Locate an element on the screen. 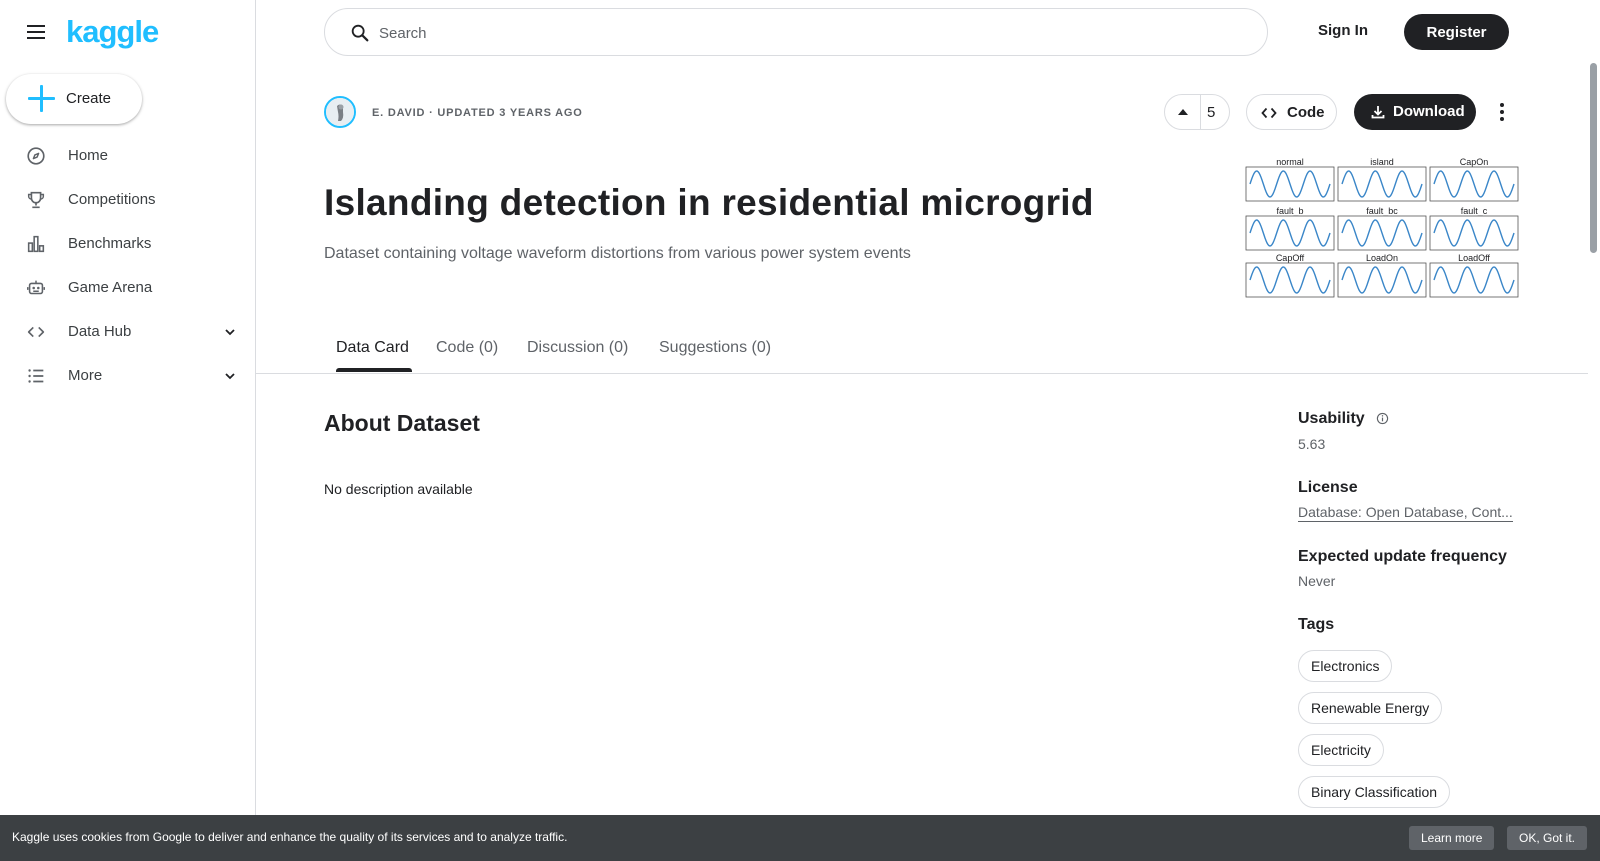  info-icon is located at coordinates (1382, 418).